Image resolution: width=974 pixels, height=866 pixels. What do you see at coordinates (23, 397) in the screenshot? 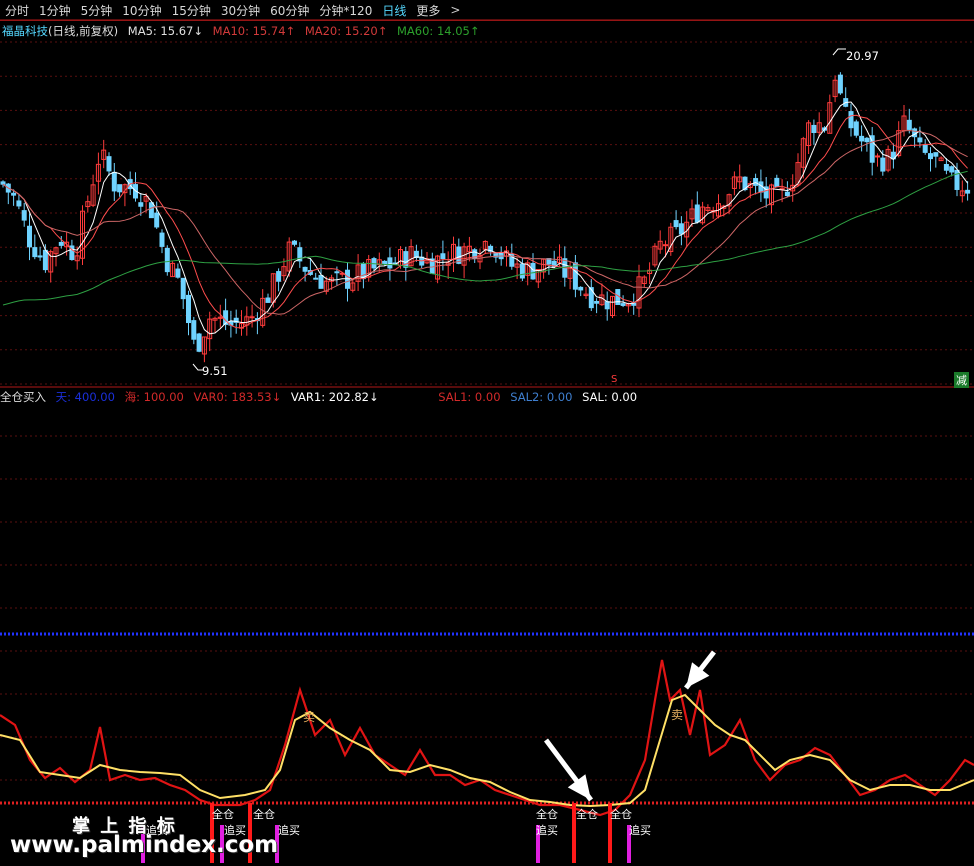
I see `indicator-title: 全仓买入` at bounding box center [23, 397].